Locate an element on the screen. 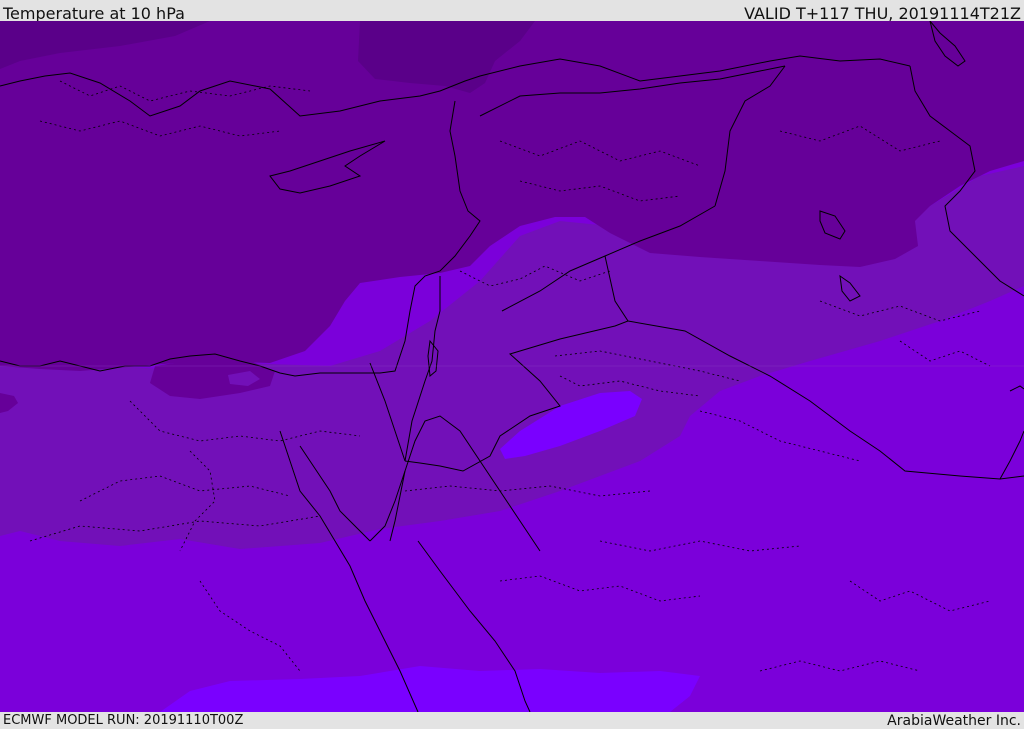  model-run-label: ECMWF MODEL RUN: 20191110T00Z is located at coordinates (123, 720).